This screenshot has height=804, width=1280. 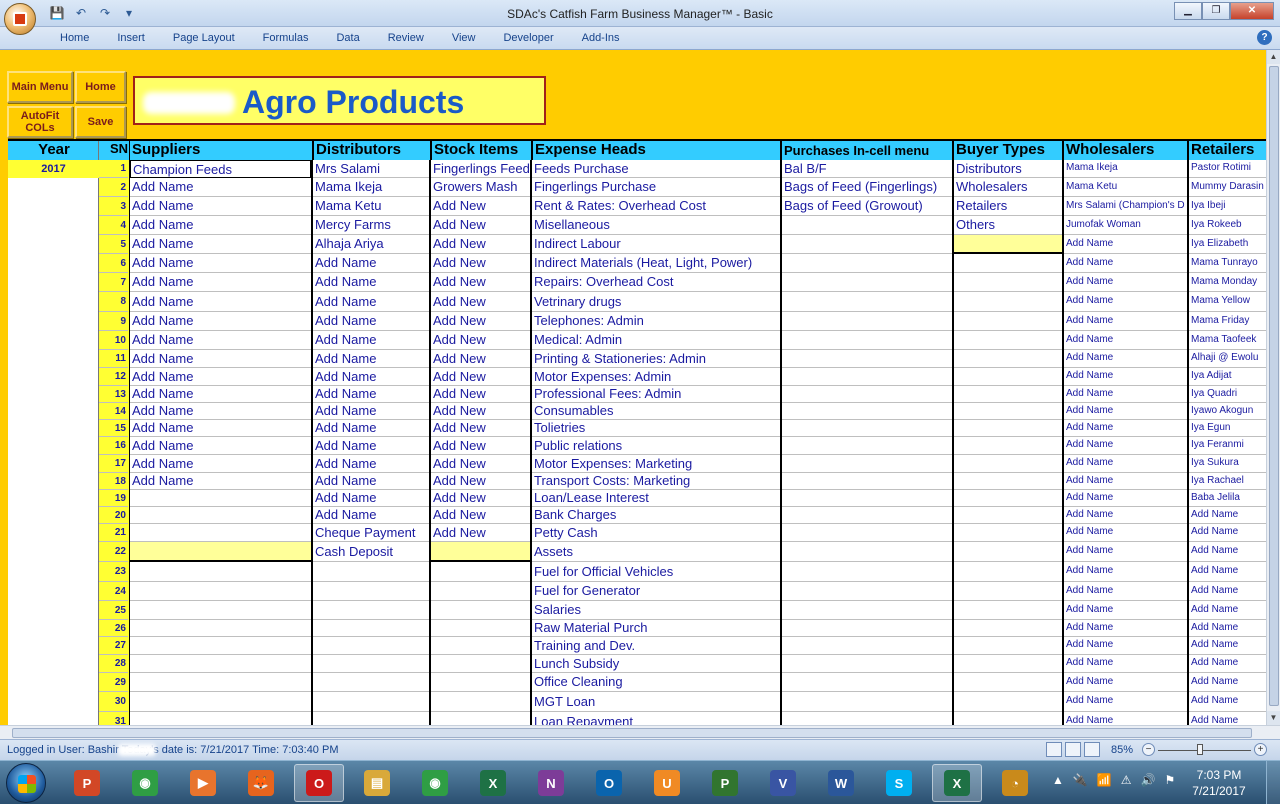 What do you see at coordinates (113, 572) in the screenshot?
I see `sn-cell: 23` at bounding box center [113, 572].